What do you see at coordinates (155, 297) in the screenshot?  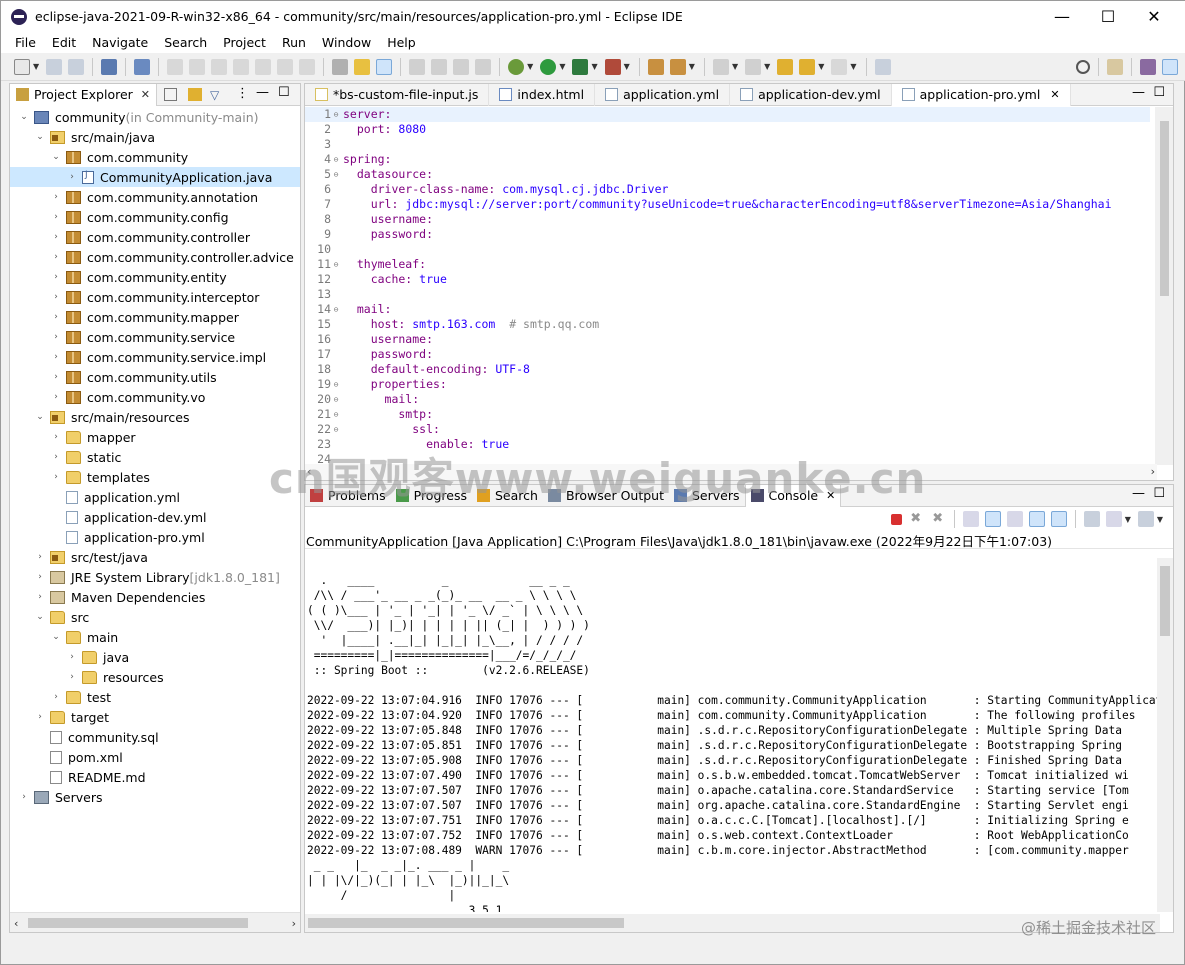 I see `tree-item: › com.community.interceptor` at bounding box center [155, 297].